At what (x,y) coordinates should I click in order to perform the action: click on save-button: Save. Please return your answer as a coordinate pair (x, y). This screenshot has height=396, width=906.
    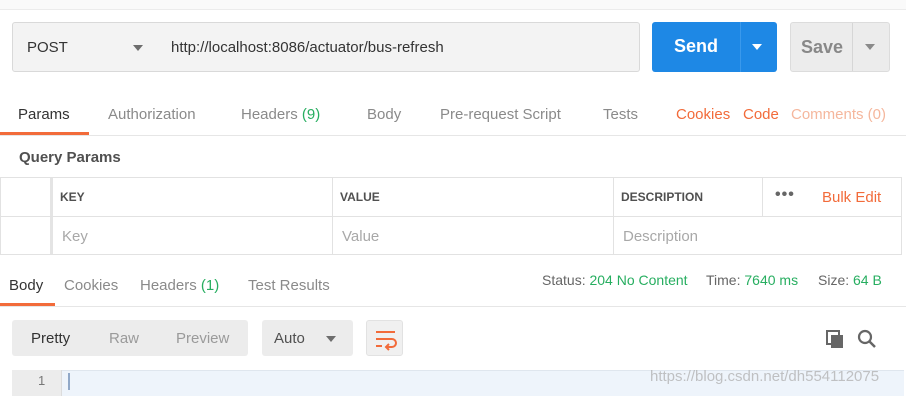
    Looking at the image, I should click on (840, 47).